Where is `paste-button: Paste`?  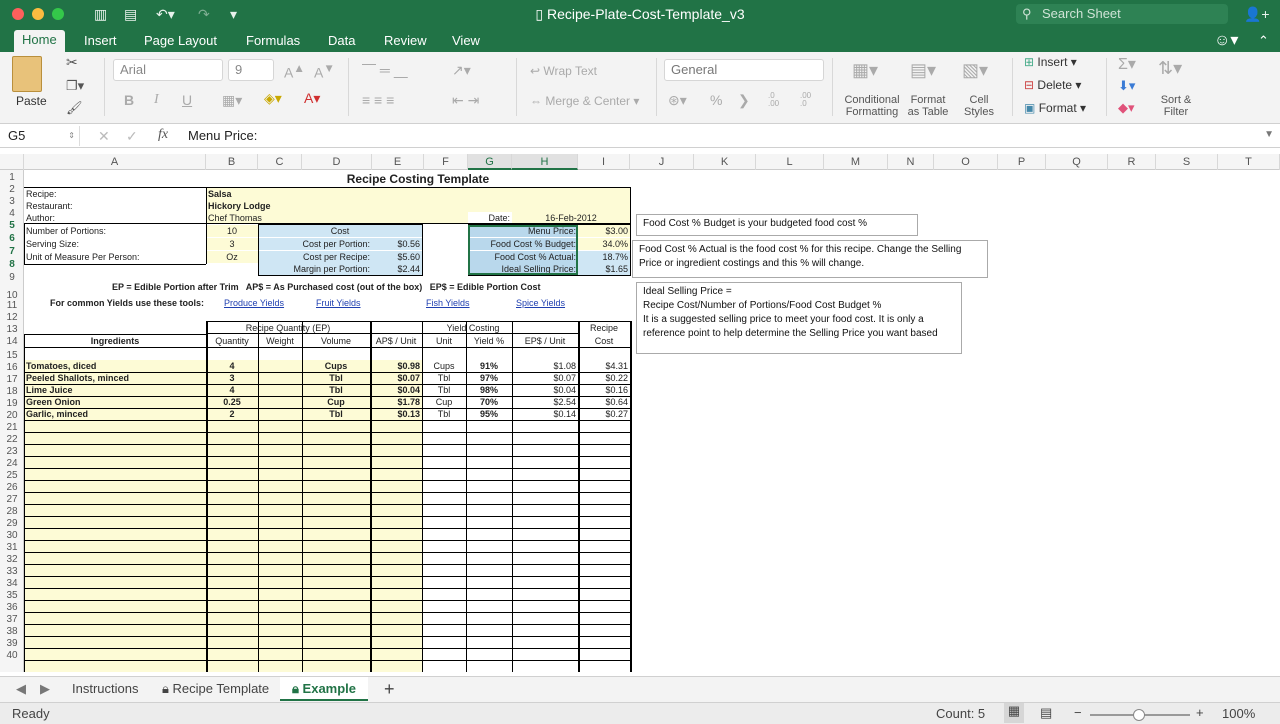 paste-button: Paste is located at coordinates (31, 101).